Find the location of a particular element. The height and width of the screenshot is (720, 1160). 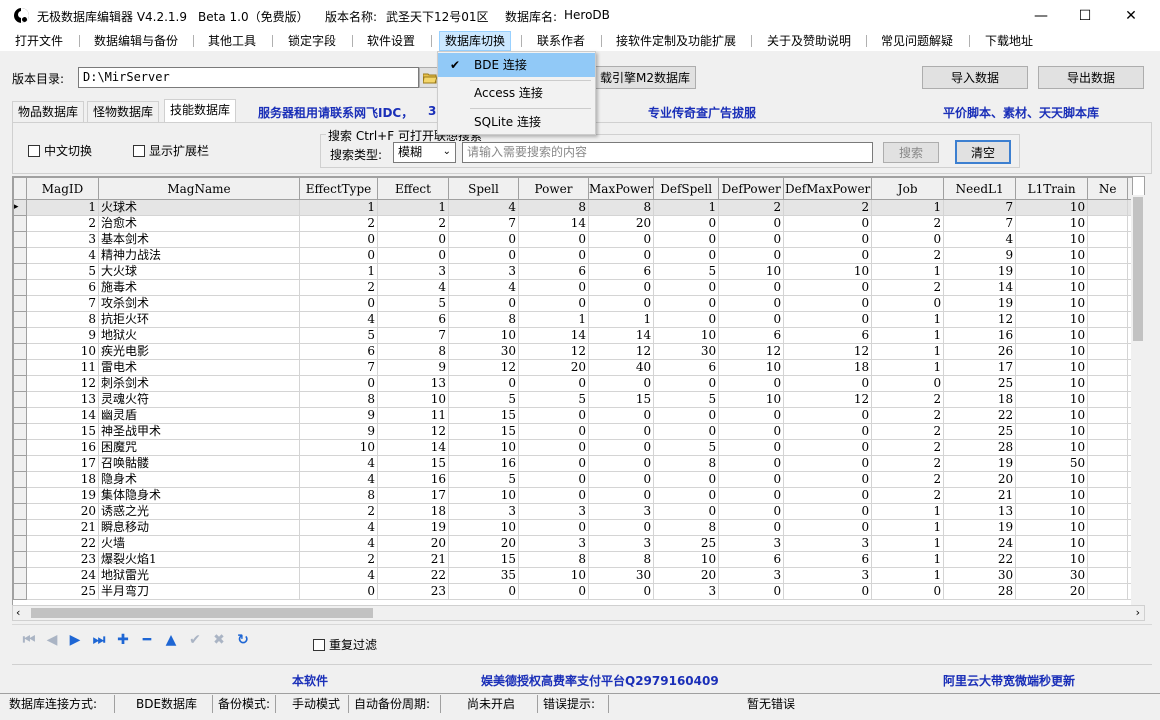

table-row: 21 瞬息移动 4 19 10 0 0 8 0 0 1 19 10 is located at coordinates (573, 527).